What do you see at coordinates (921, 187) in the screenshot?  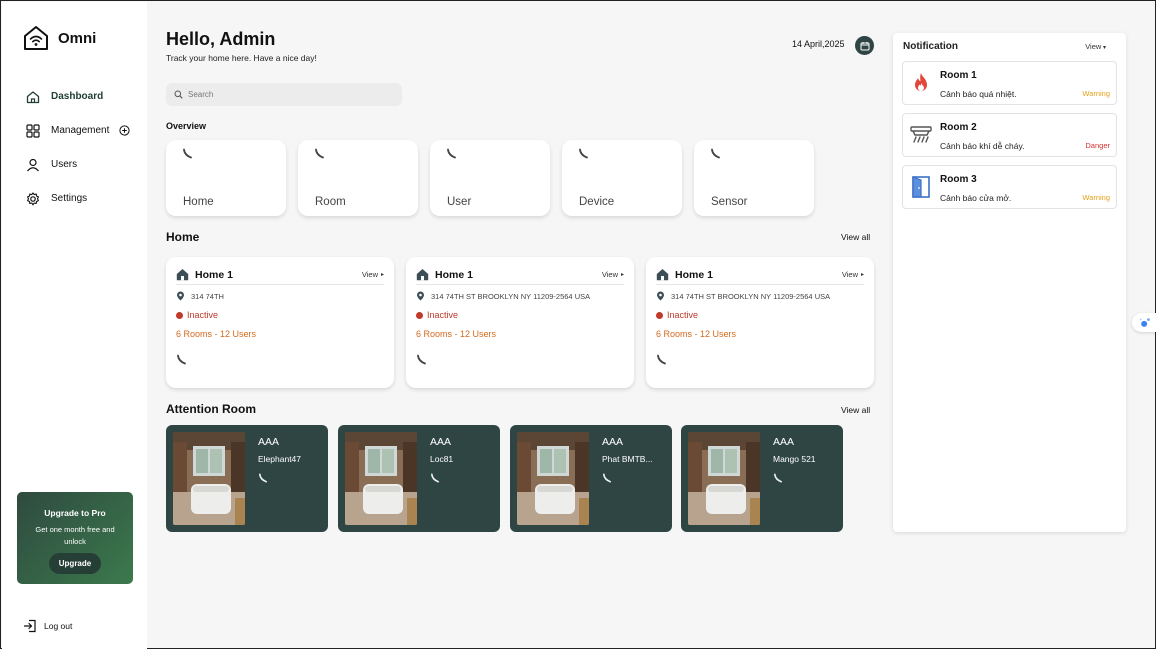 I see `door-open-icon` at bounding box center [921, 187].